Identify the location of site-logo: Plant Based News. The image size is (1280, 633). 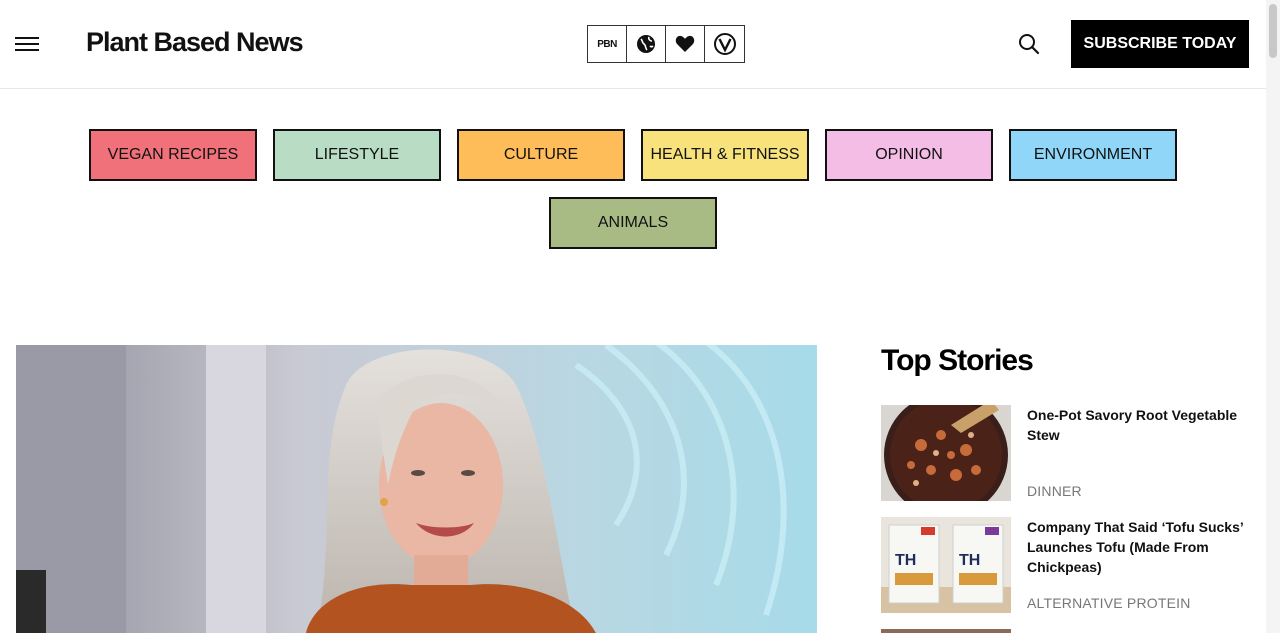
(195, 42).